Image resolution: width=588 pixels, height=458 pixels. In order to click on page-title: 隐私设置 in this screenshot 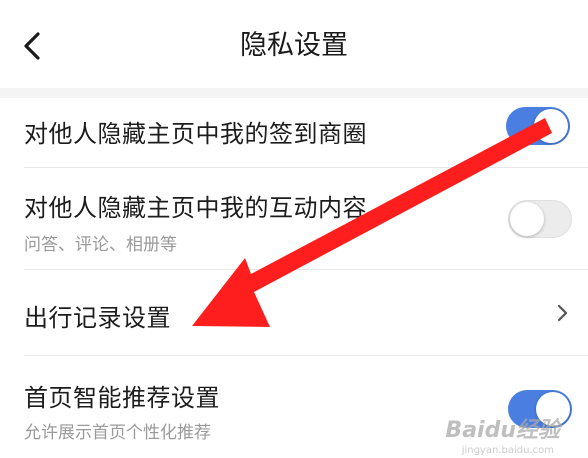, I will do `click(294, 45)`.